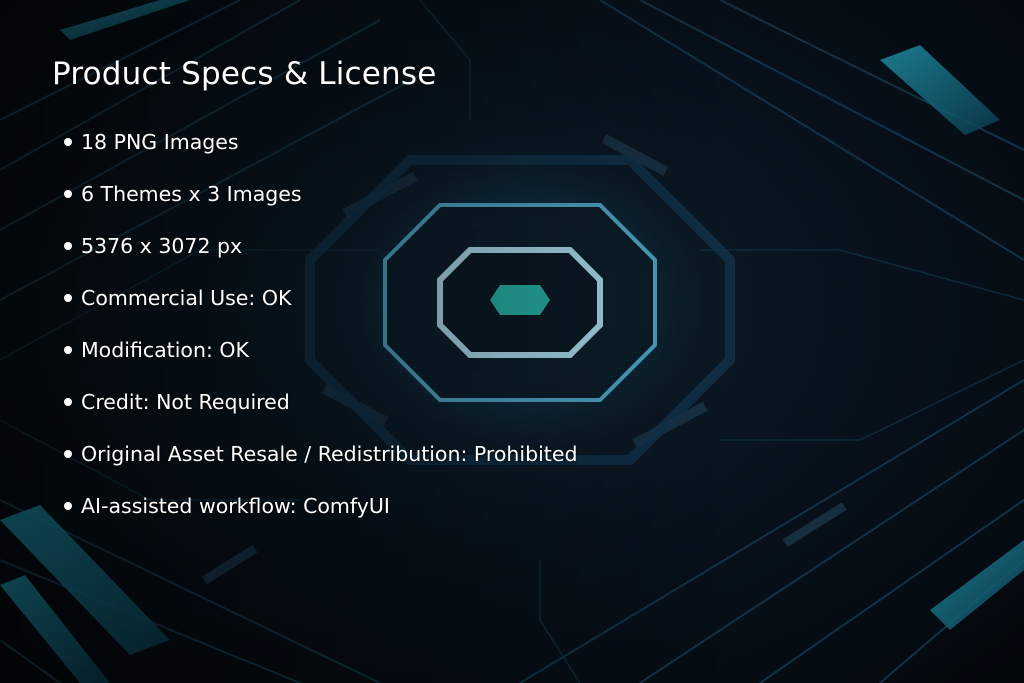 Image resolution: width=1024 pixels, height=683 pixels. What do you see at coordinates (402, 413) in the screenshot?
I see `spec-item-credit: Credit: Not Required` at bounding box center [402, 413].